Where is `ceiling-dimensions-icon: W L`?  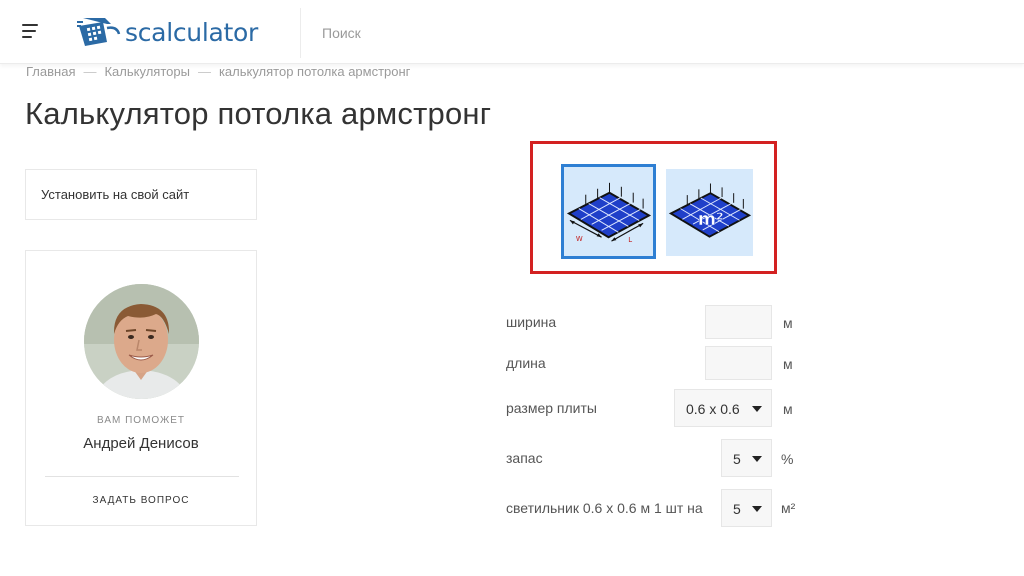
ceiling-dimensions-icon: W L is located at coordinates (609, 213).